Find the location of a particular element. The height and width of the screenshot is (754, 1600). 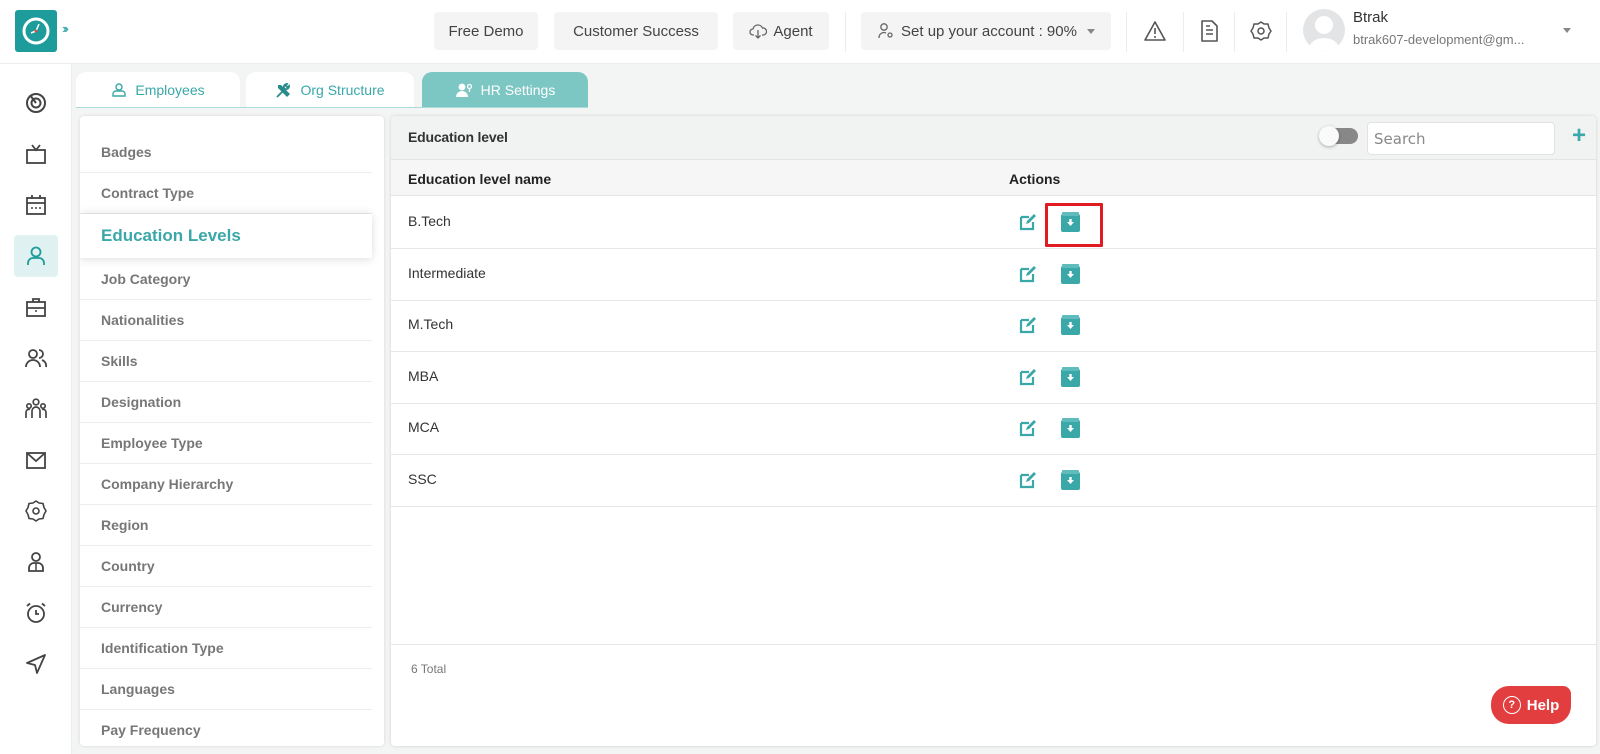

settings-item-contract-type: Contract Type is located at coordinates (226, 193).